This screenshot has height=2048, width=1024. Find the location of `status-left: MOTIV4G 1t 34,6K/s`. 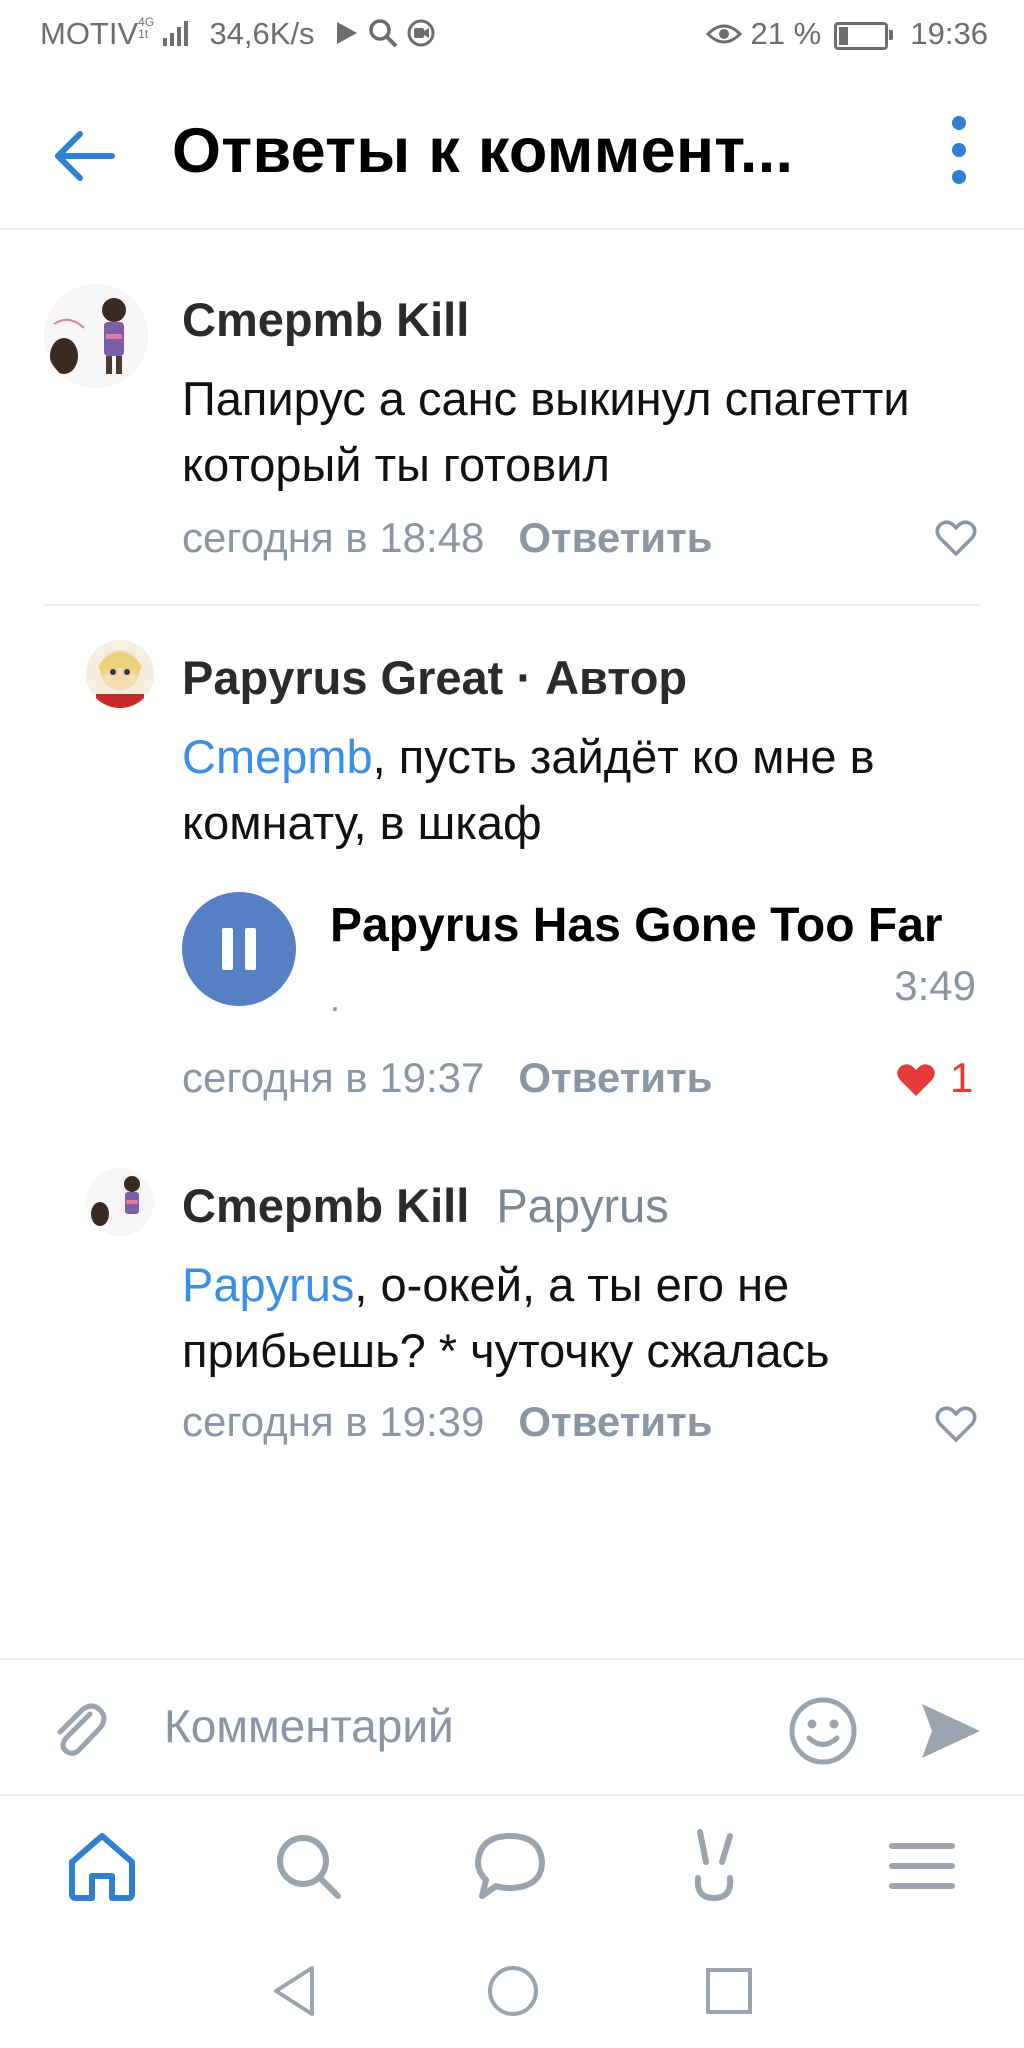

status-left: MOTIV4G 1t 34,6K/s is located at coordinates (238, 34).